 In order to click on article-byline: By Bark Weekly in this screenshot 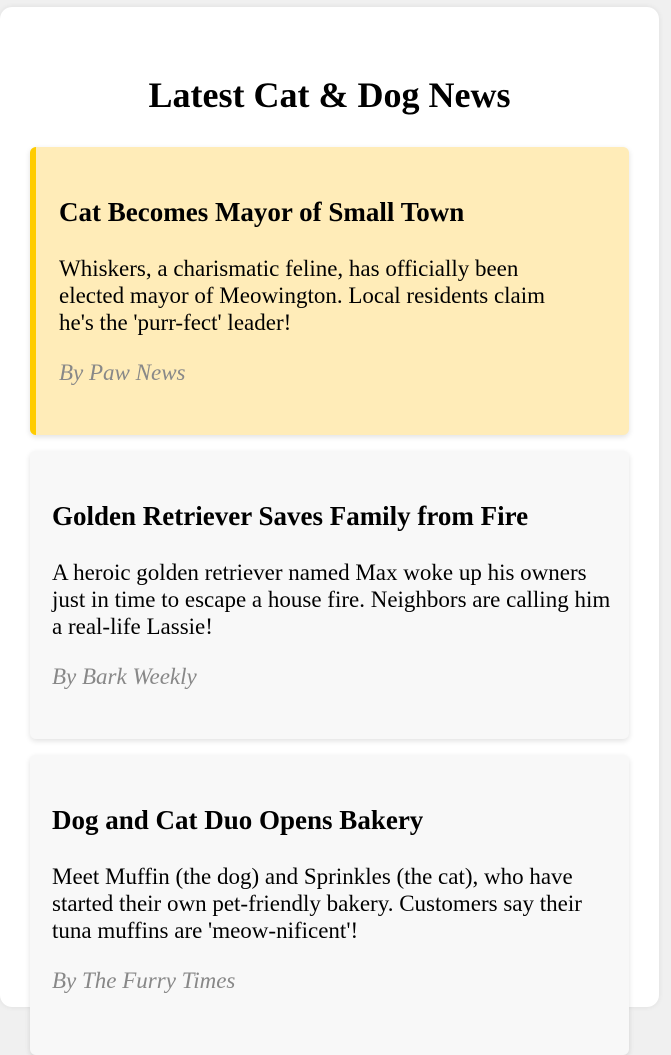, I will do `click(124, 676)`.